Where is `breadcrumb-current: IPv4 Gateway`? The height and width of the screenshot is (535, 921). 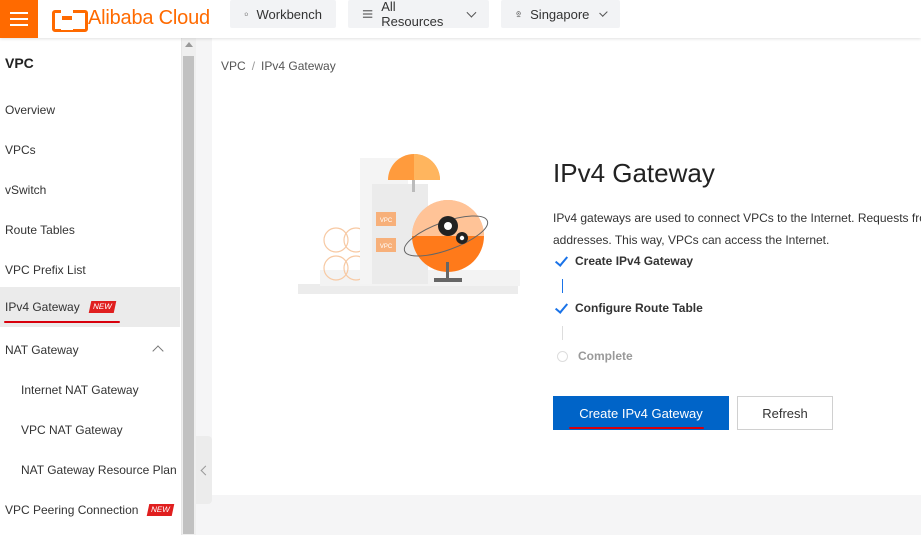 breadcrumb-current: IPv4 Gateway is located at coordinates (298, 66).